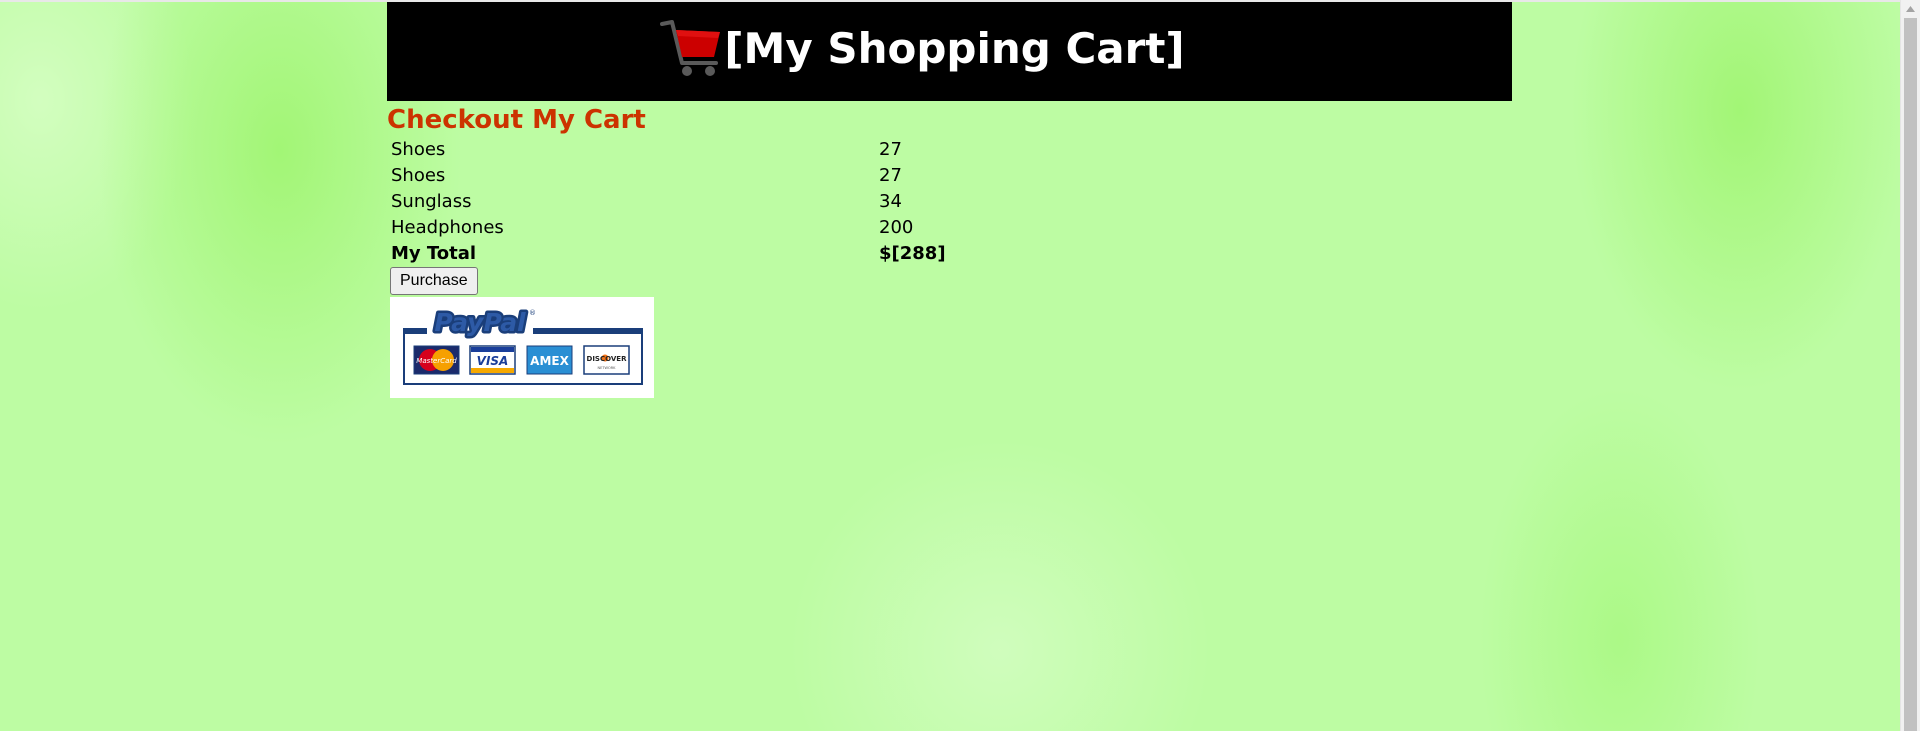 Image resolution: width=1920 pixels, height=731 pixels. I want to click on discover-icon: DISCOVER NETWORK, so click(606, 360).